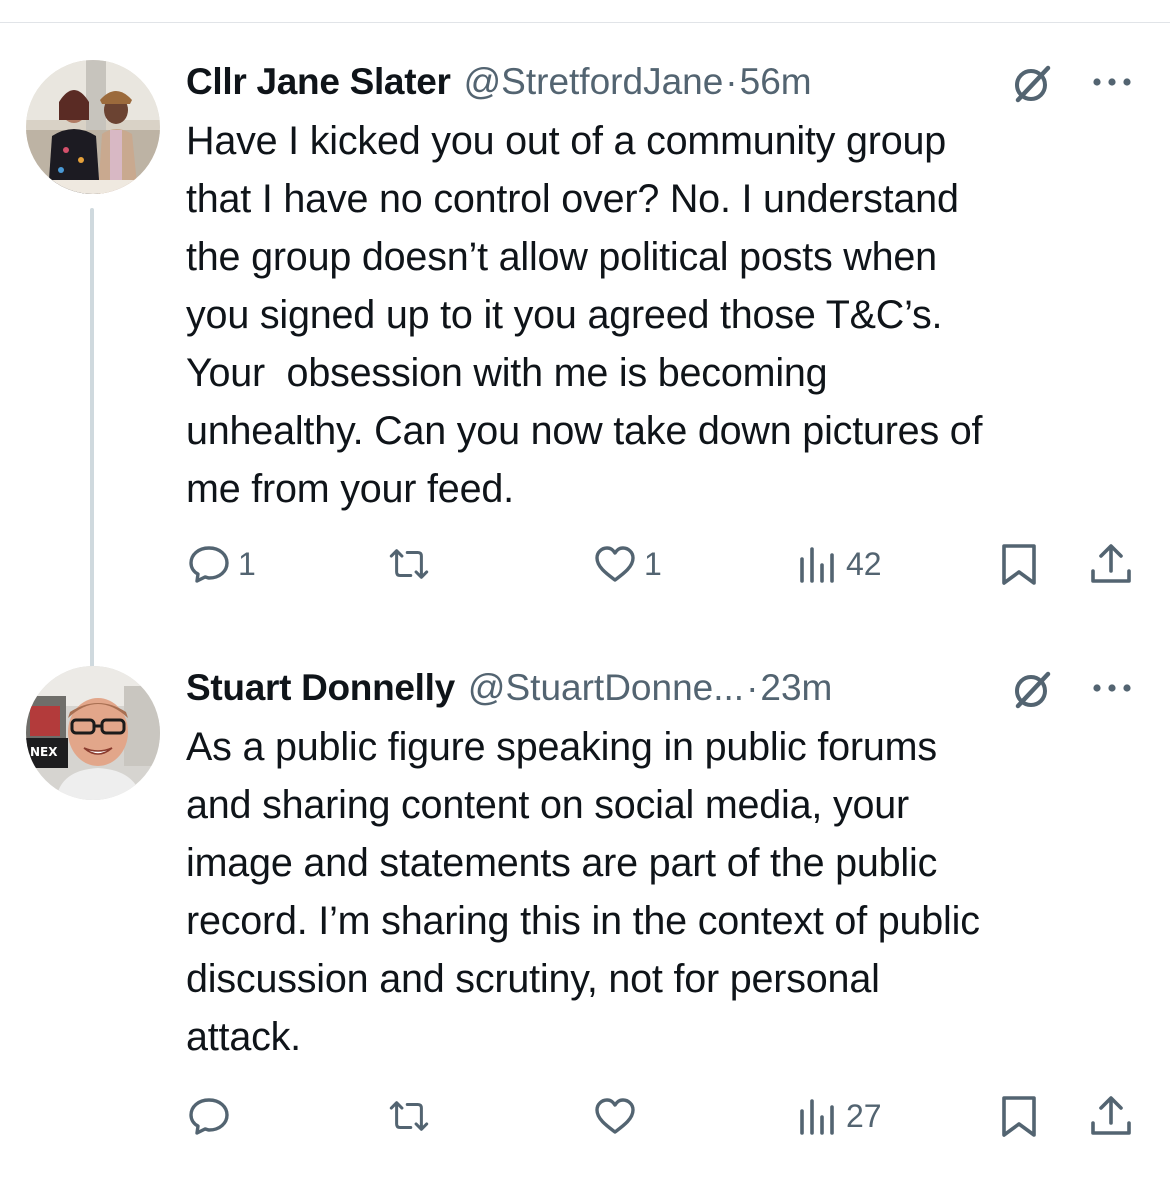  What do you see at coordinates (796, 688) in the screenshot?
I see `timestamp: 23m` at bounding box center [796, 688].